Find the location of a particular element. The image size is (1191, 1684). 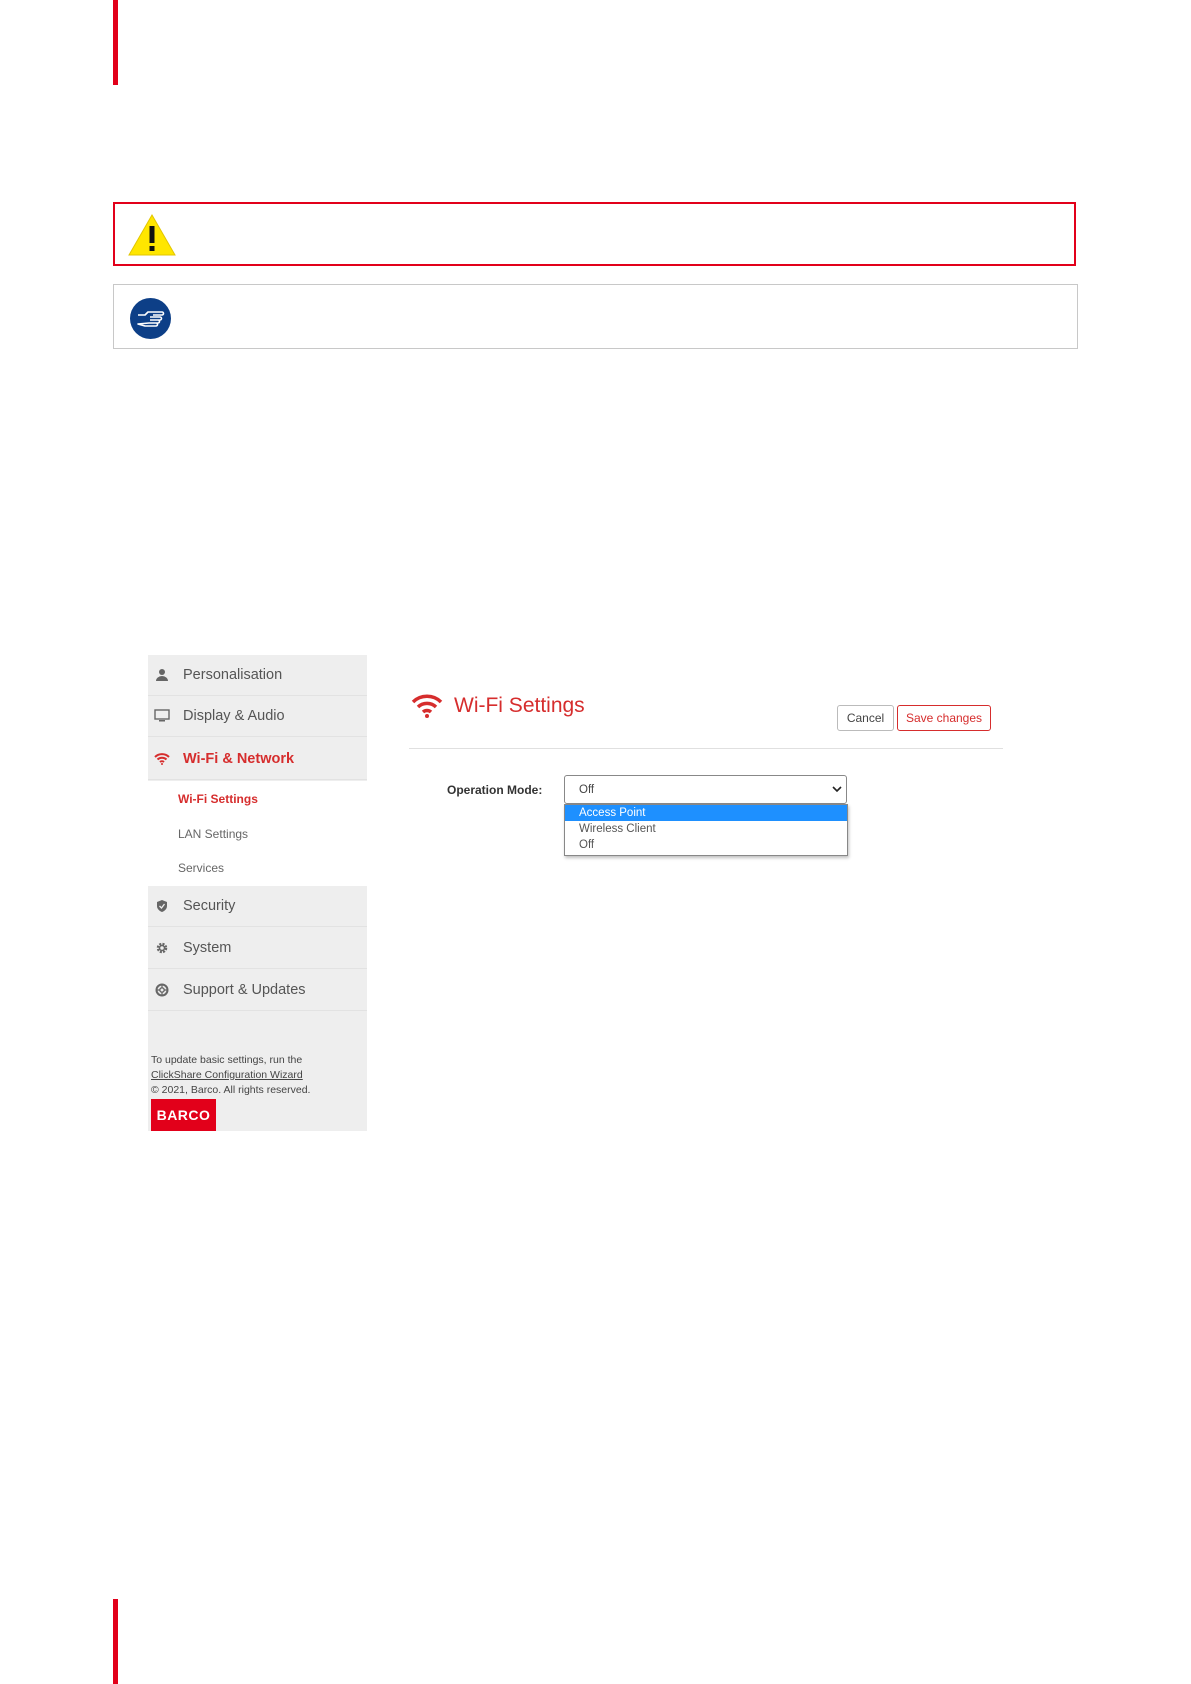

operation-mode-select: Off is located at coordinates (705, 789).